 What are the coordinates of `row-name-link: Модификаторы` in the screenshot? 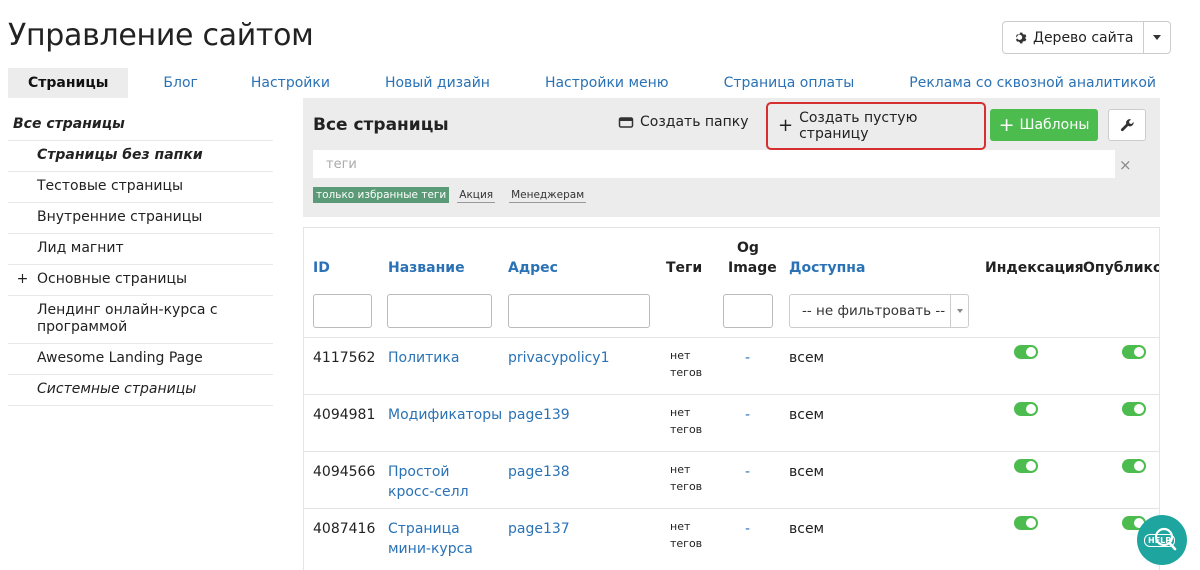 It's located at (445, 415).